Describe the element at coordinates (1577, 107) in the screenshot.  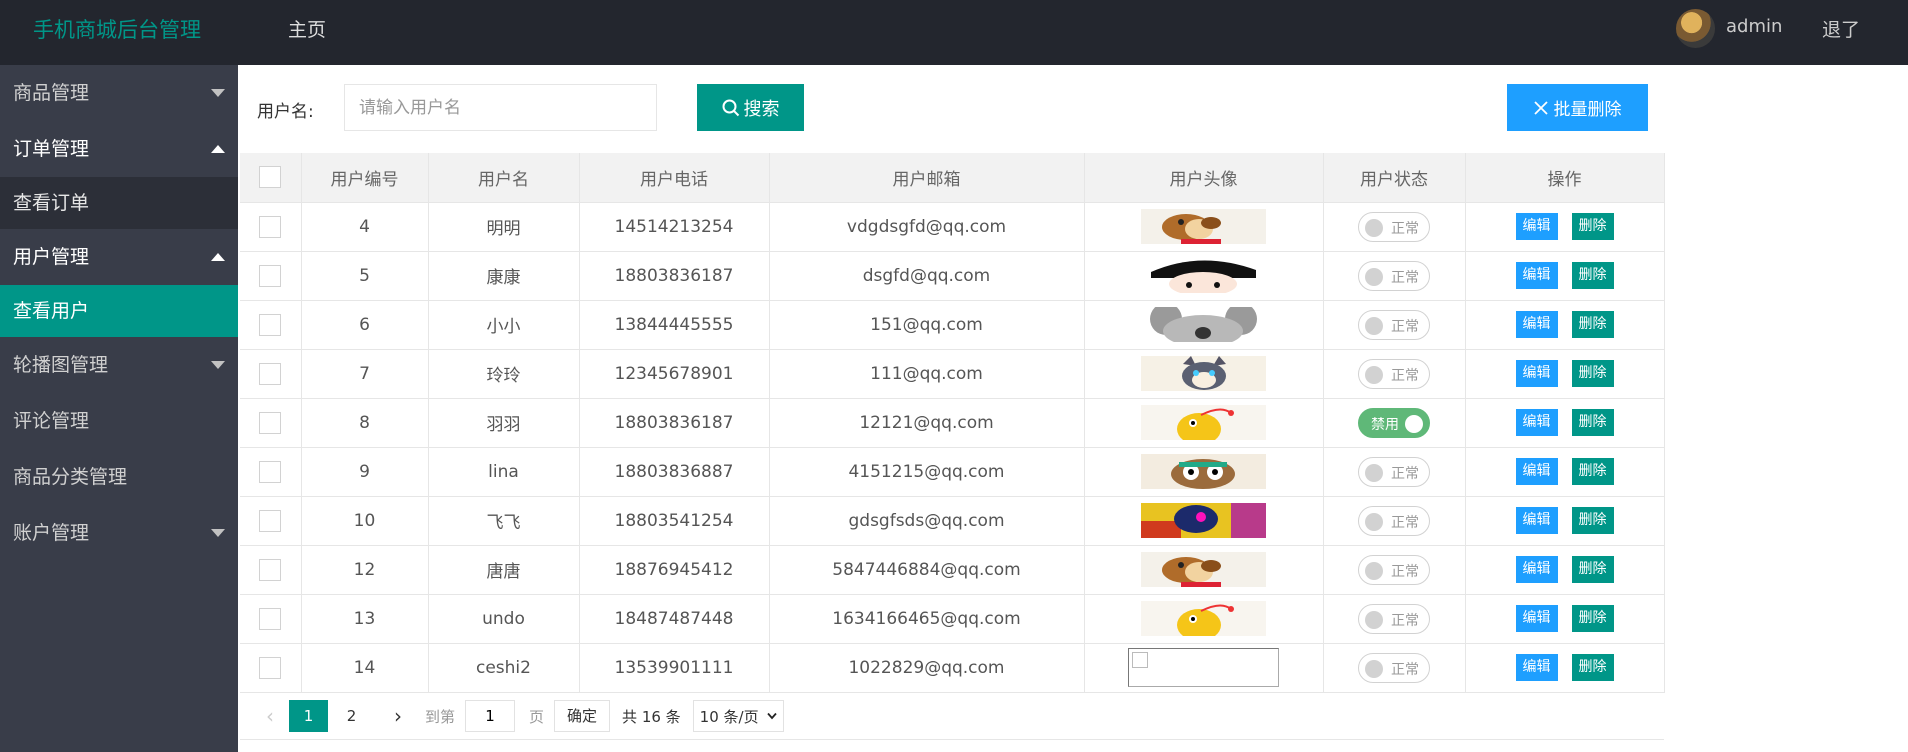
I see `batch-delete-button: 批量删除` at that location.